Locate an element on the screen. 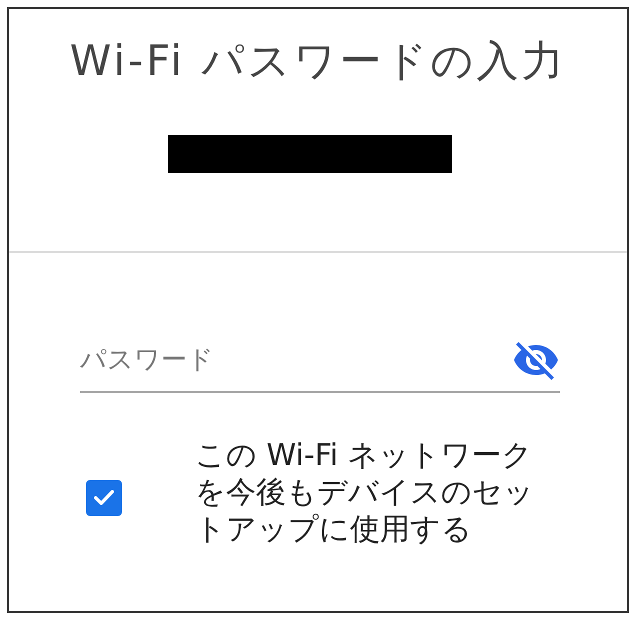 The height and width of the screenshot is (621, 640). dialog-title: Wi-Fi パスワードの入力 is located at coordinates (318, 61).